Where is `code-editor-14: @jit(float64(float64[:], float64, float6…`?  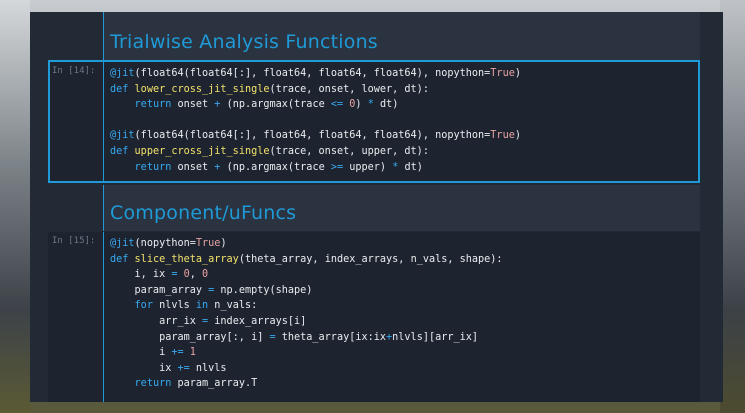
code-editor-14: @jit(float64(float64[:], float64, float6… is located at coordinates (315, 120).